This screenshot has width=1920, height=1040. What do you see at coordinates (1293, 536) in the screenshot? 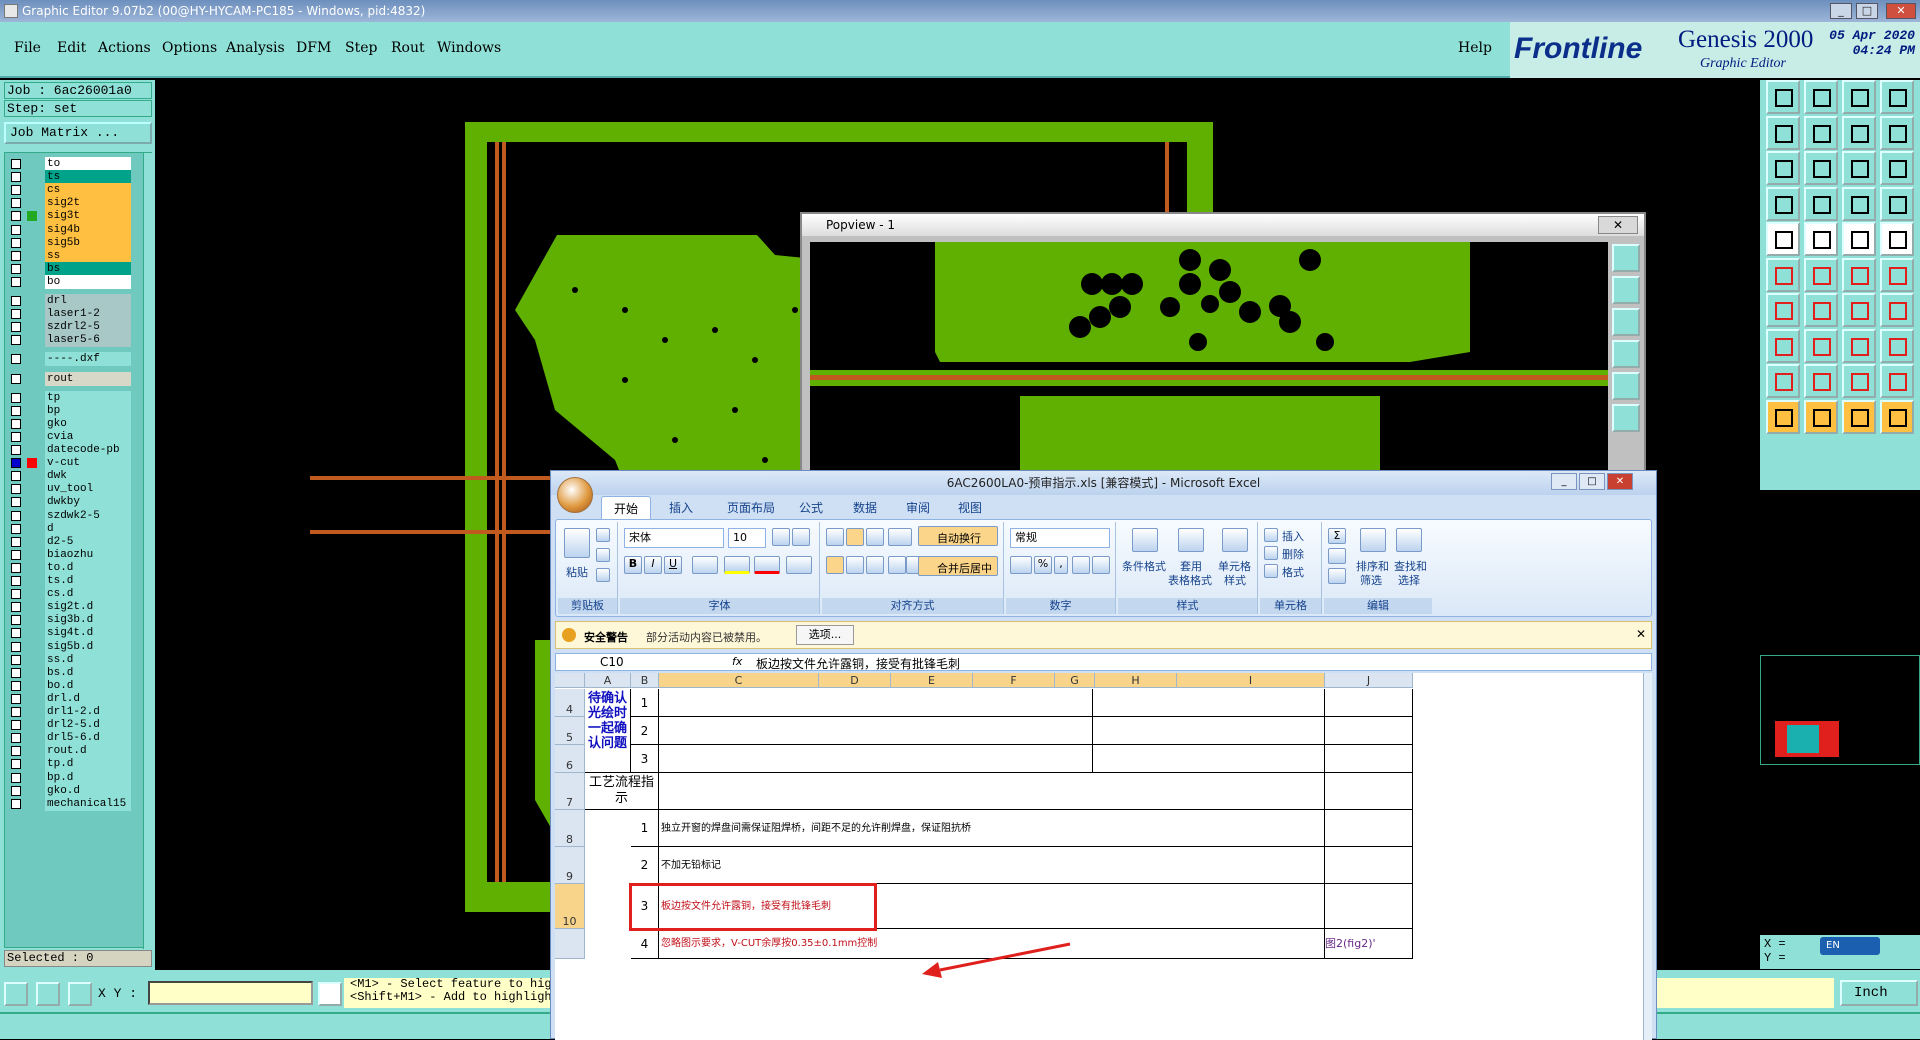
I see `insert-cells-label: 插入` at bounding box center [1293, 536].